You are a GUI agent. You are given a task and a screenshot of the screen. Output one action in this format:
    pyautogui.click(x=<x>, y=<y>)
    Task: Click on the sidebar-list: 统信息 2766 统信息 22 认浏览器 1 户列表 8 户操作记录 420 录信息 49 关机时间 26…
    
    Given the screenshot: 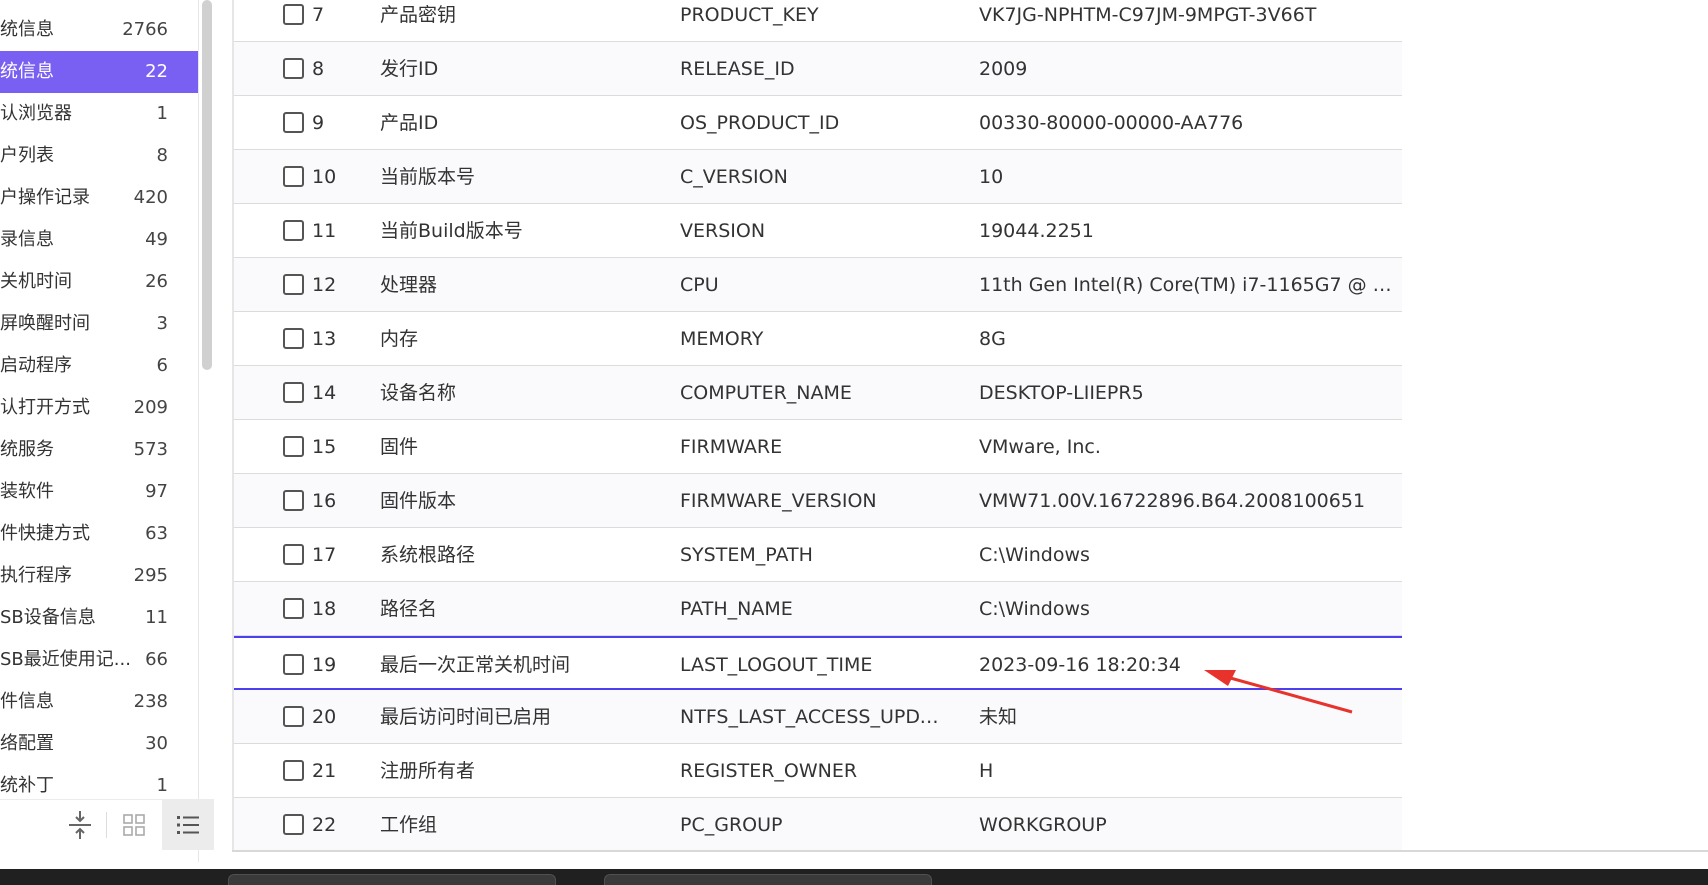 What is the action you would take?
    pyautogui.click(x=99, y=408)
    